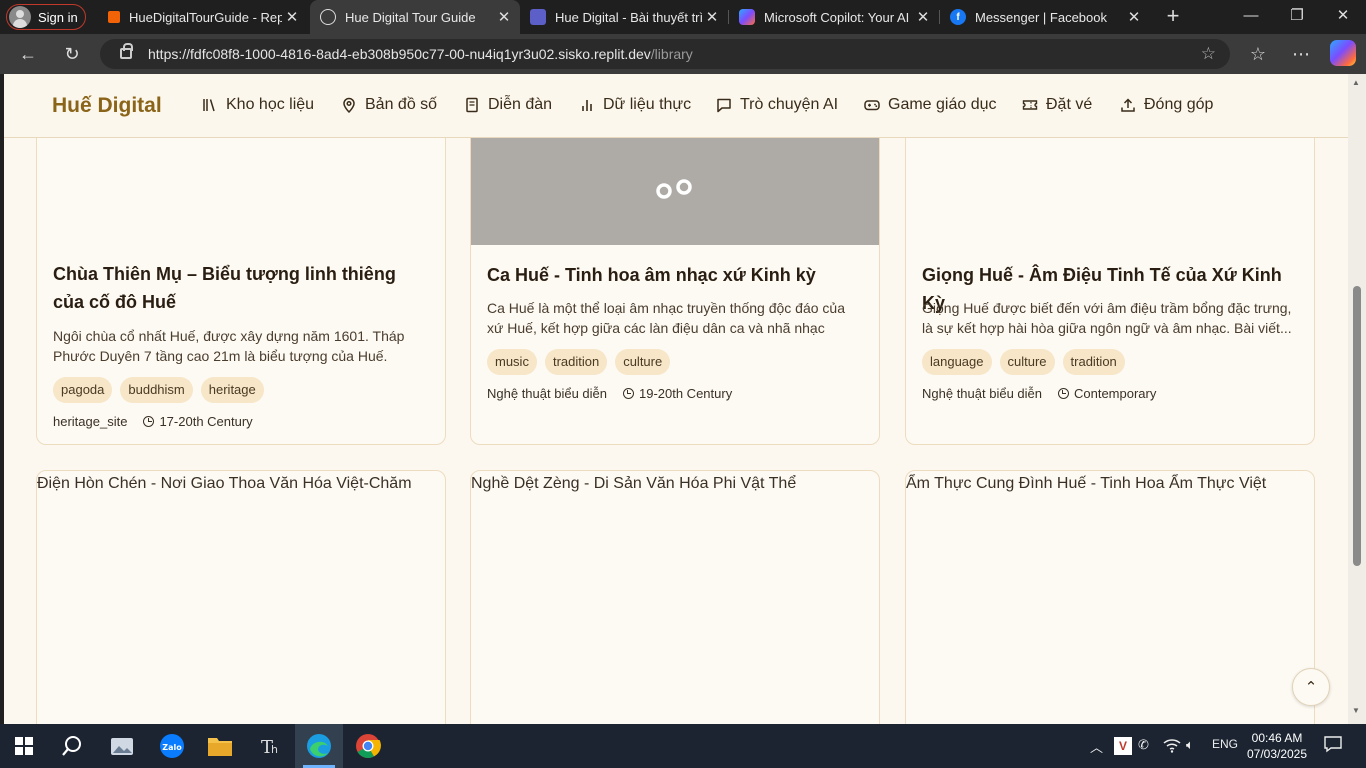 The width and height of the screenshot is (1366, 768). I want to click on edge-browser-icon, so click(319, 746).